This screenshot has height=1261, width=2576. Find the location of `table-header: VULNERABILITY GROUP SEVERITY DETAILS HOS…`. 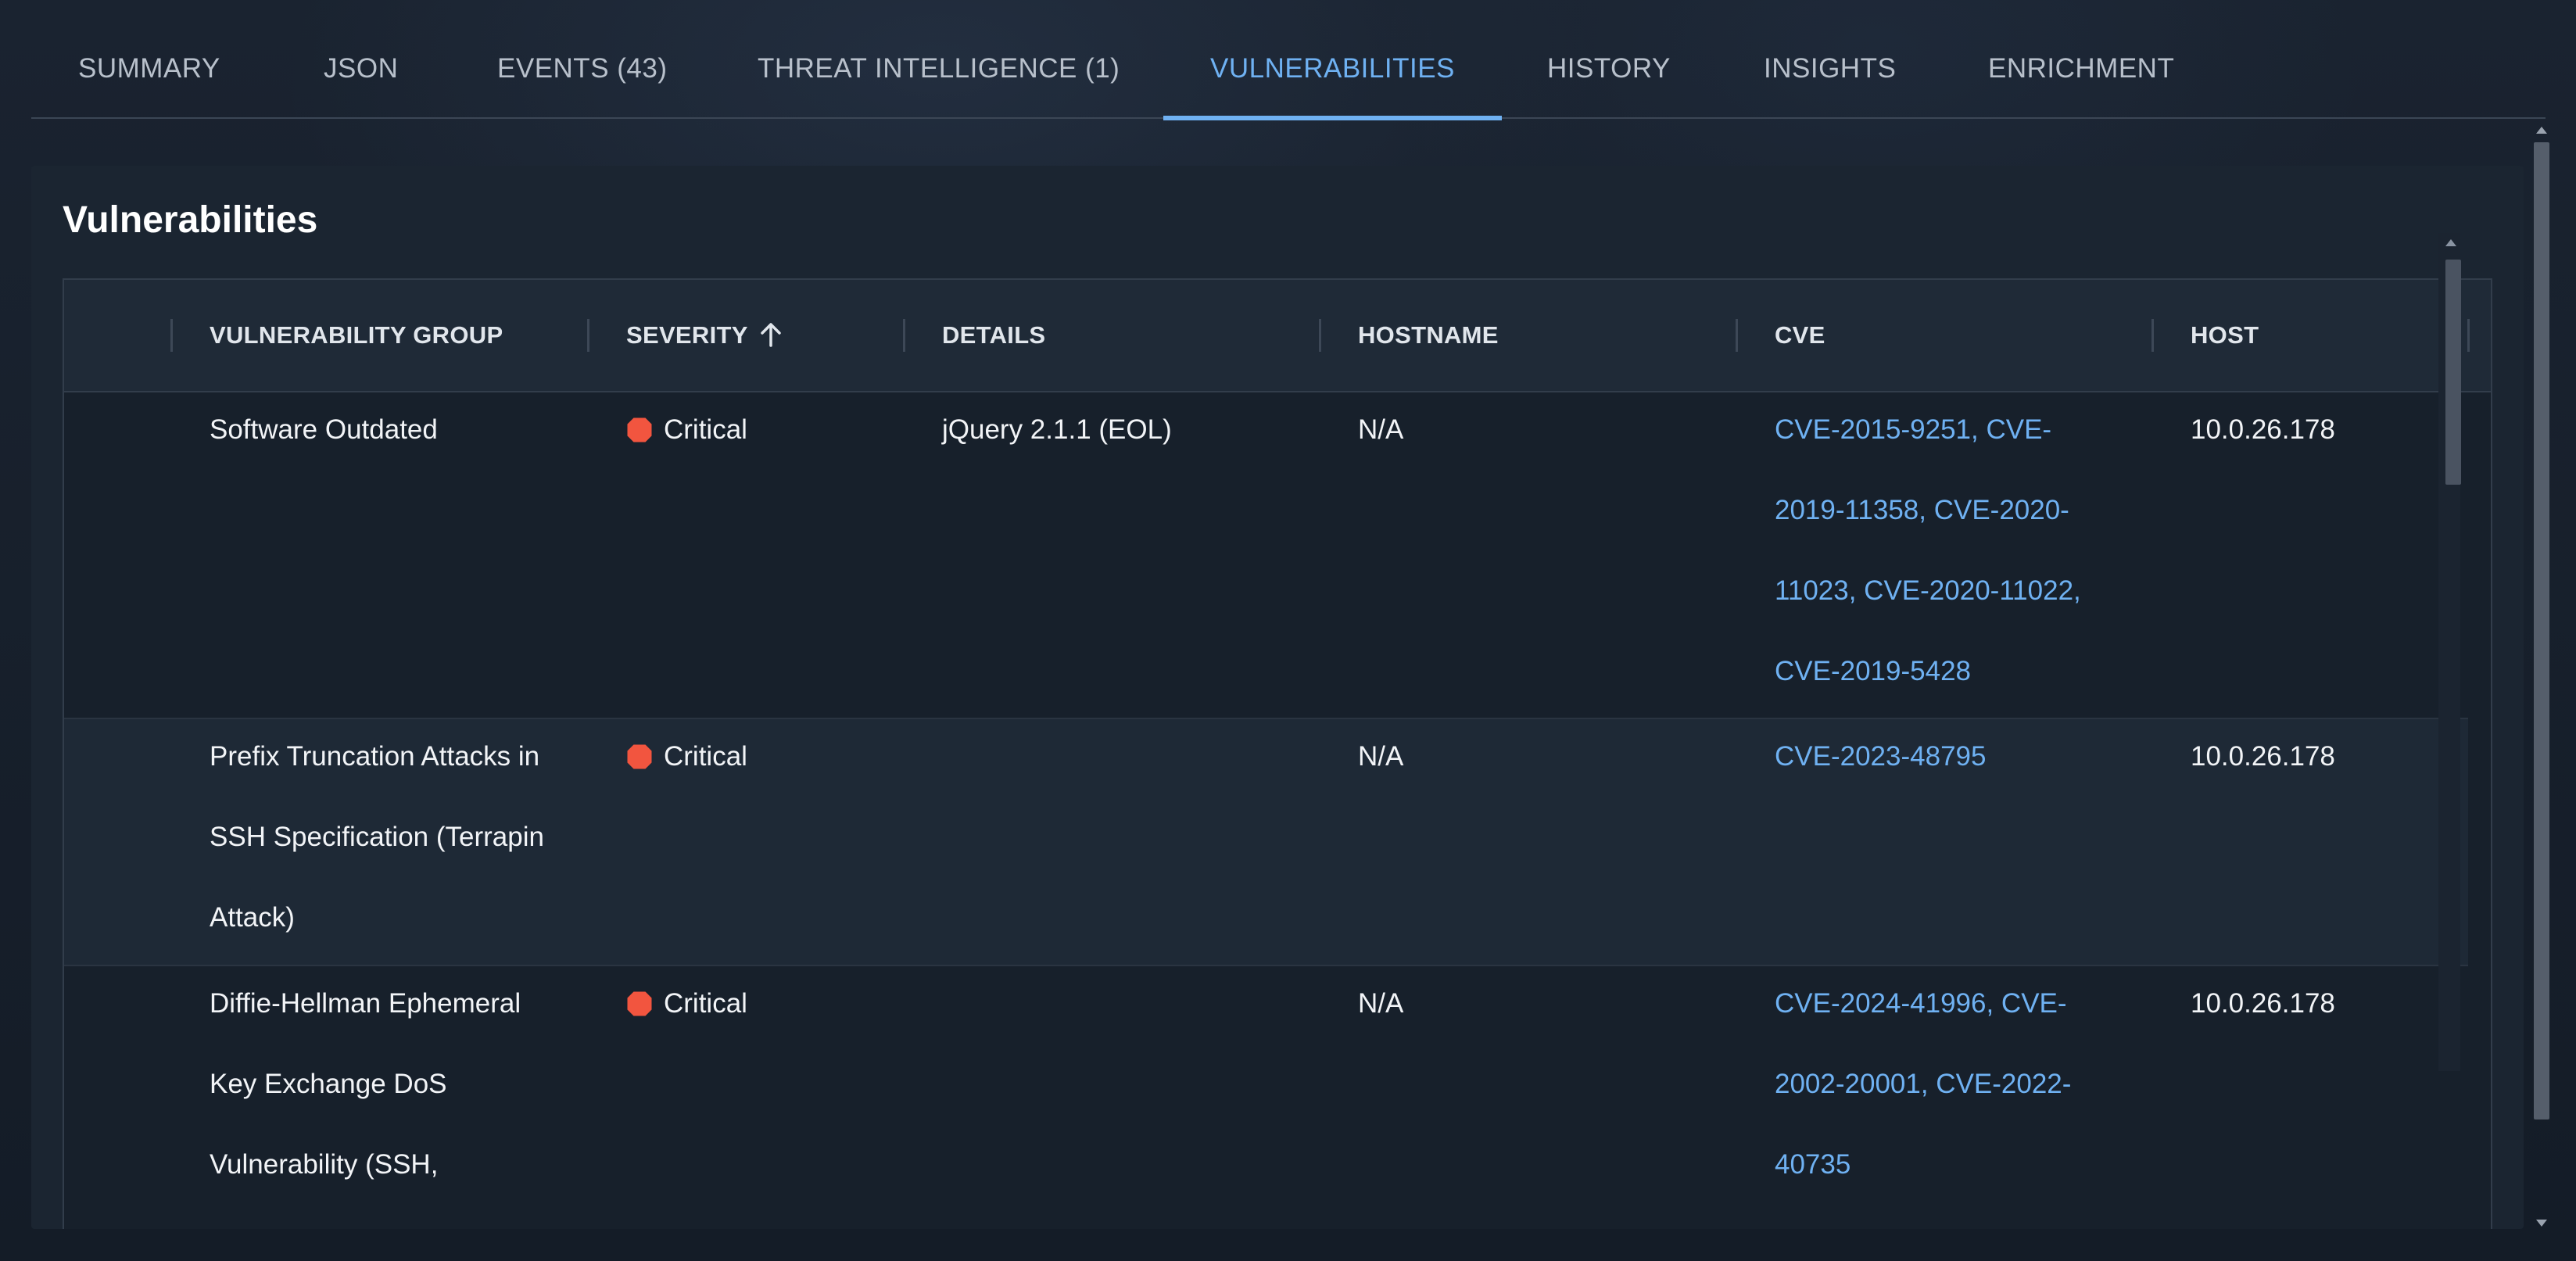

table-header: VULNERABILITY GROUP SEVERITY DETAILS HOS… is located at coordinates (1277, 336).